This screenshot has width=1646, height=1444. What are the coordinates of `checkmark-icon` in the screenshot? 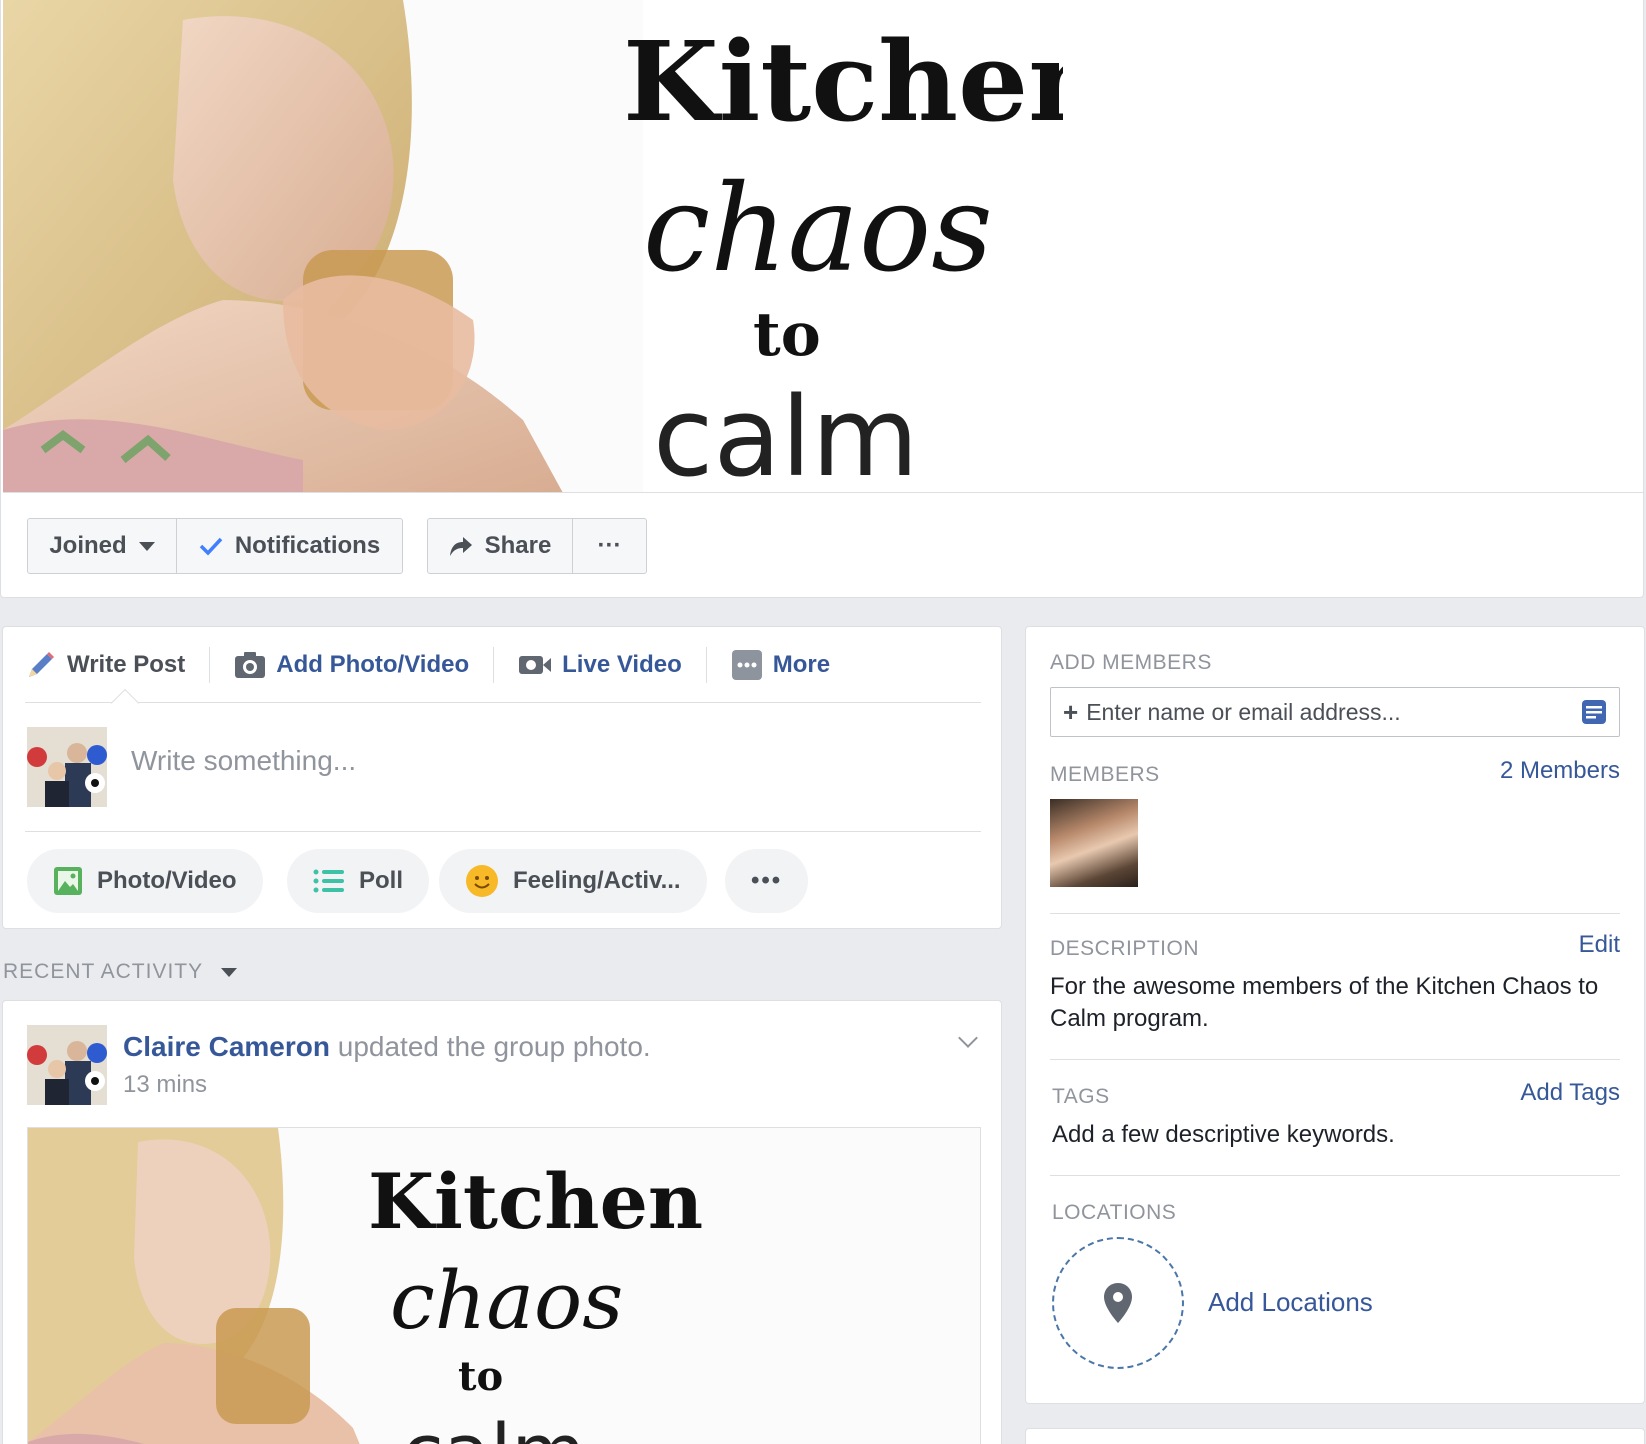 It's located at (211, 546).